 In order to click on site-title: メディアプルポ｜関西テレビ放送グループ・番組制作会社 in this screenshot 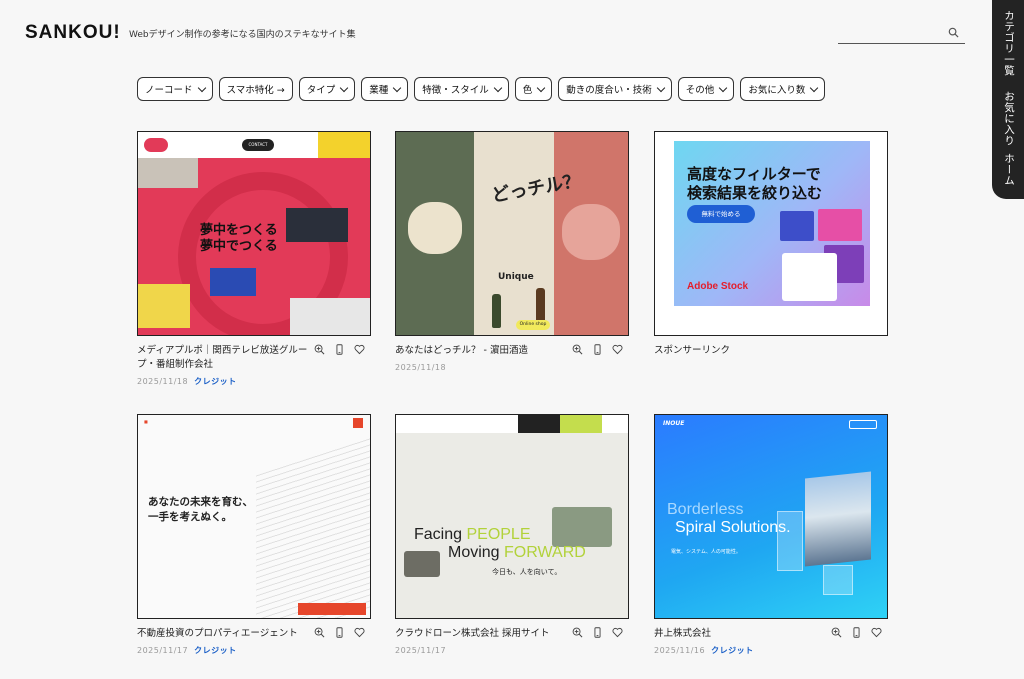, I will do `click(224, 358)`.